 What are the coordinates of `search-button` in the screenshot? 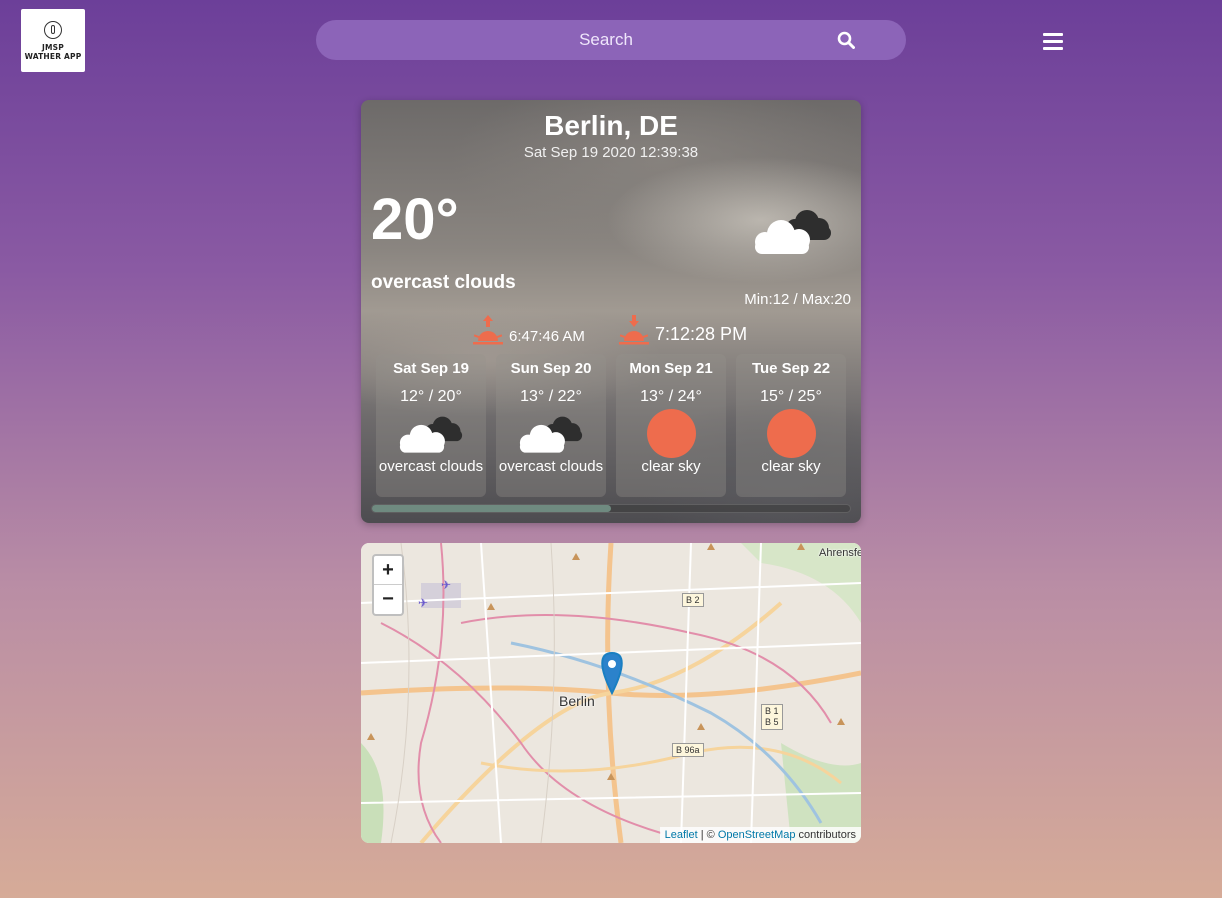 It's located at (846, 40).